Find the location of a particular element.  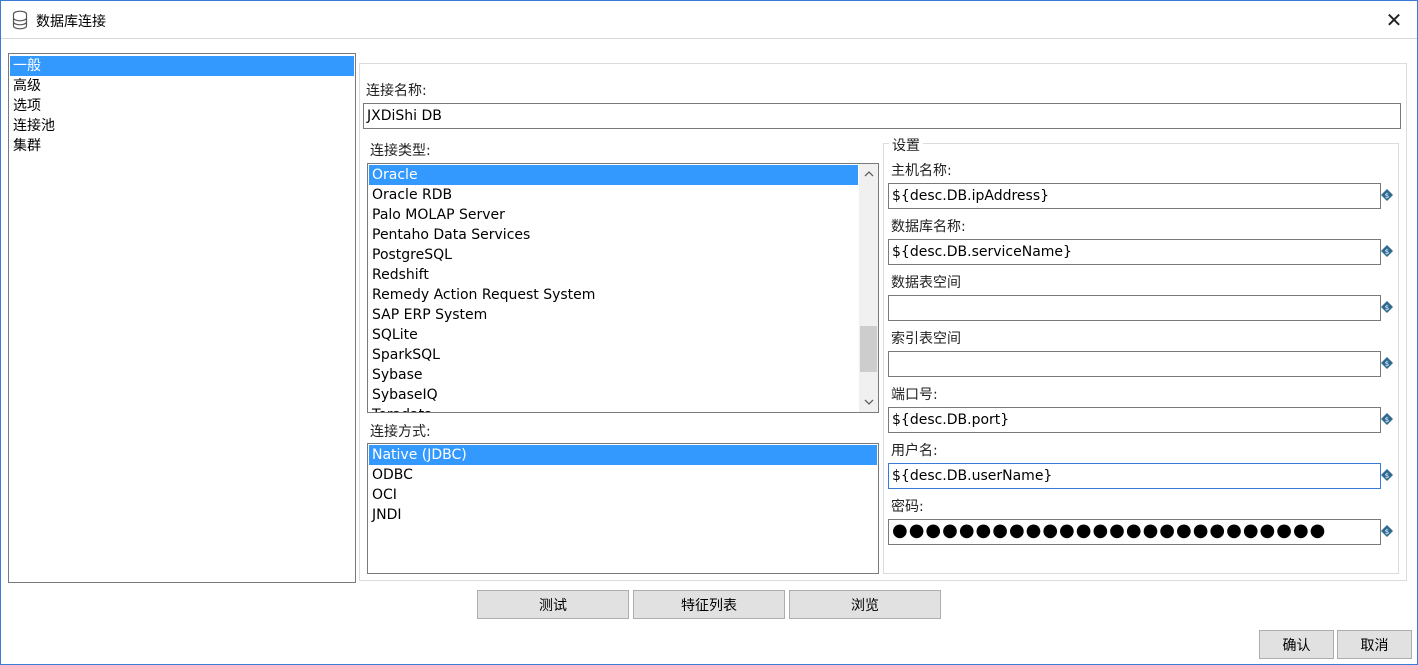

cancel-button: 取消 is located at coordinates (1374, 644).